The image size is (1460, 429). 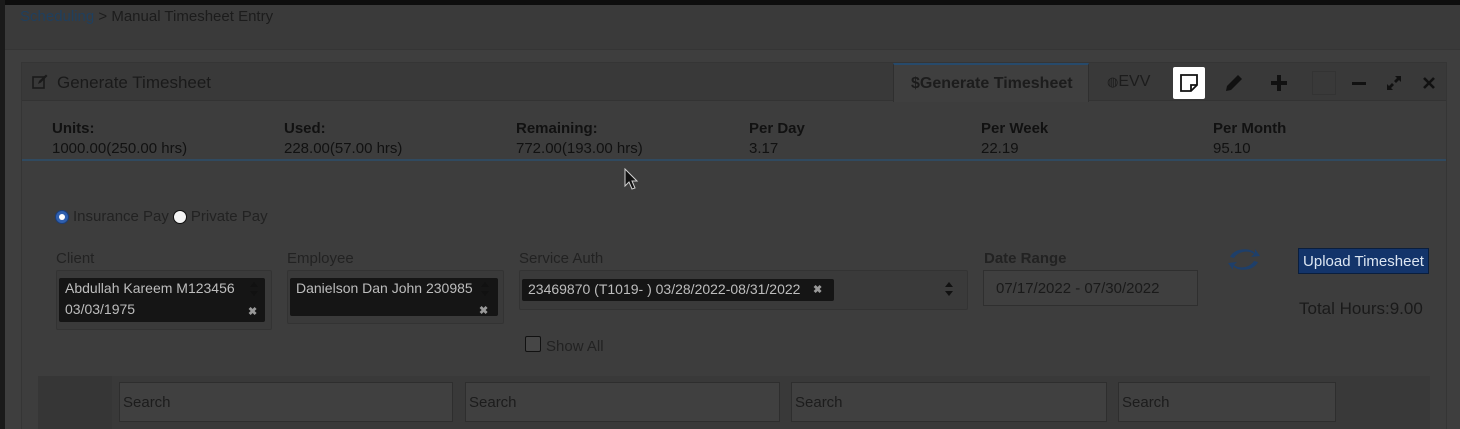 I want to click on stat-remaining: Remaining: 772.00(193.00 hrs), so click(x=579, y=138).